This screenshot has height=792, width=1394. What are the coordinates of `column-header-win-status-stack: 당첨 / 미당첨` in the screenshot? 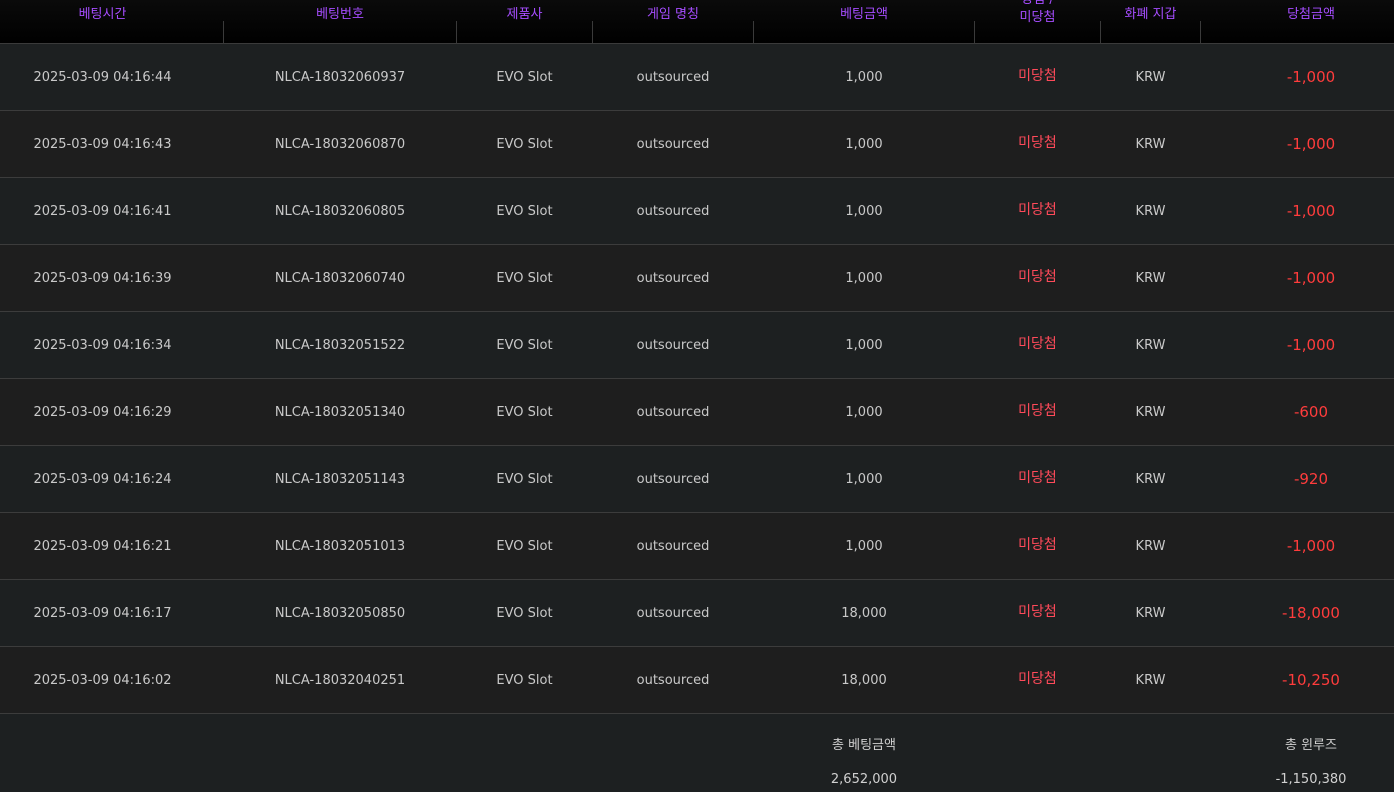 It's located at (1038, 13).